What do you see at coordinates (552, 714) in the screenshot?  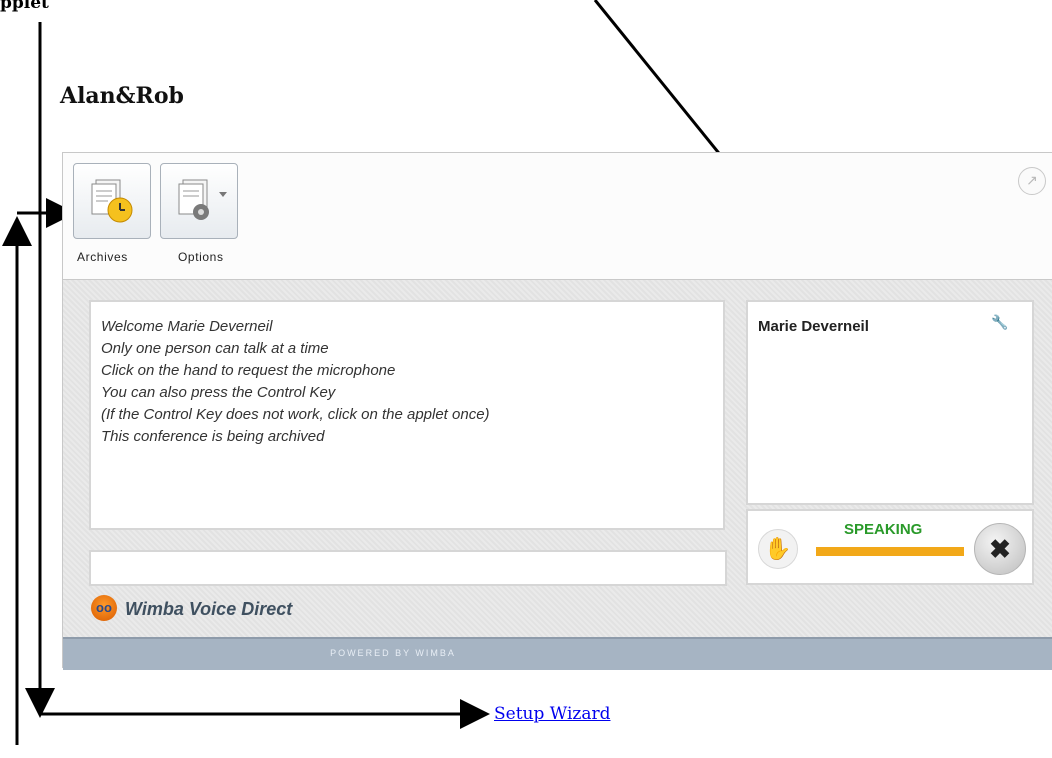 I see `setup-wizard-link: Setup Wizard` at bounding box center [552, 714].